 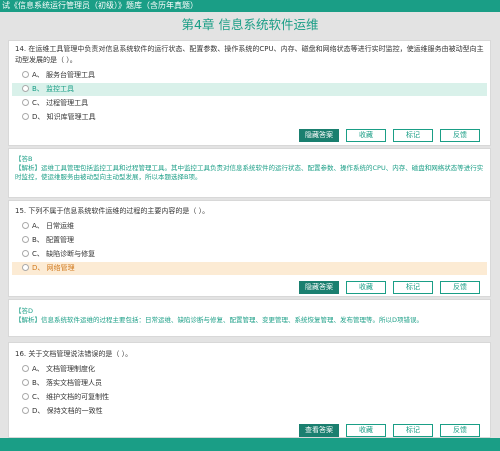 What do you see at coordinates (319, 430) in the screenshot?
I see `view-answer-button: 查看答案` at bounding box center [319, 430].